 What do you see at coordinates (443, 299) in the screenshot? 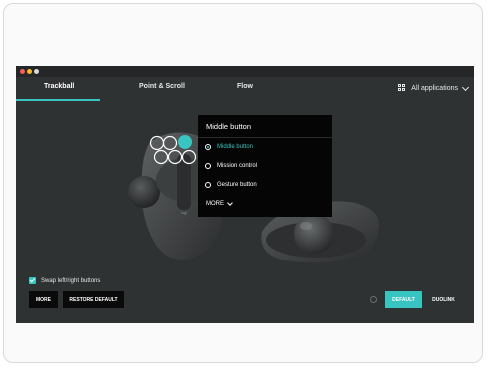
I see `duolink-button: DUOLINK` at bounding box center [443, 299].